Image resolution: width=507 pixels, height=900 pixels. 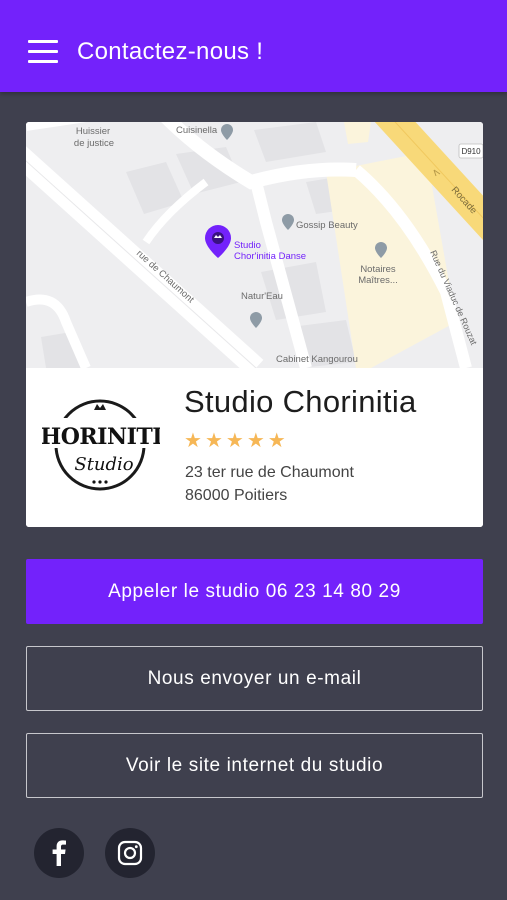 I want to click on instagram-button, so click(x=130, y=853).